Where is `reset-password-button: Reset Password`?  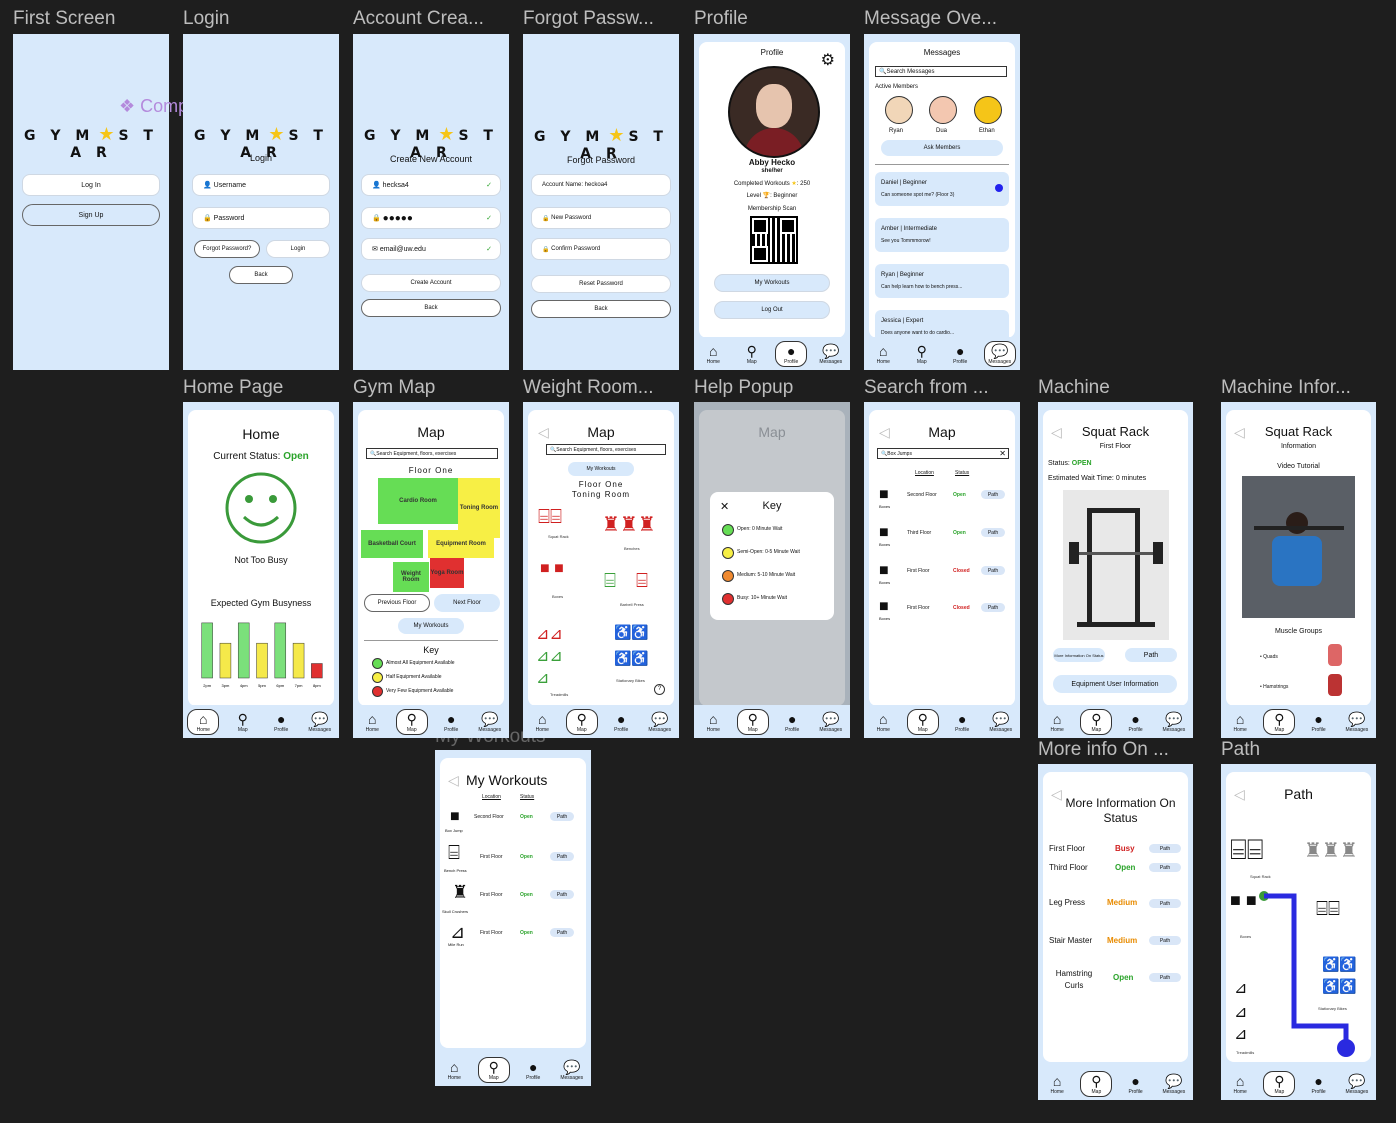 reset-password-button: Reset Password is located at coordinates (601, 284).